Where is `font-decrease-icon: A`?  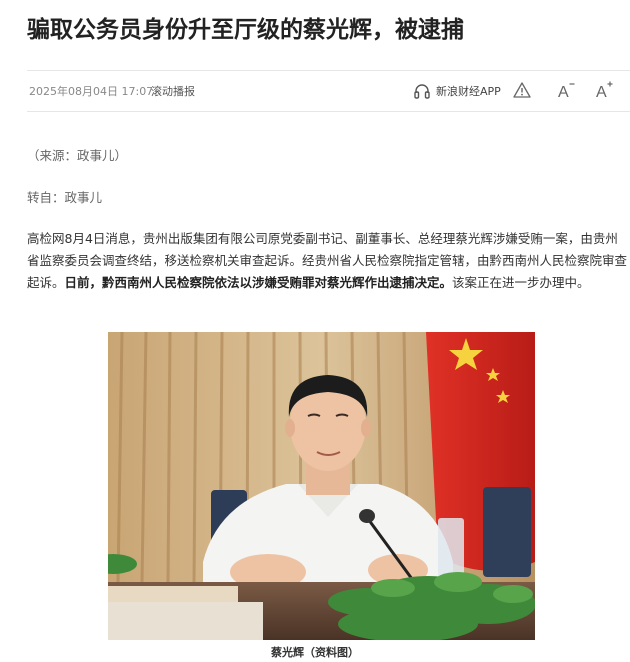 font-decrease-icon: A is located at coordinates (566, 90).